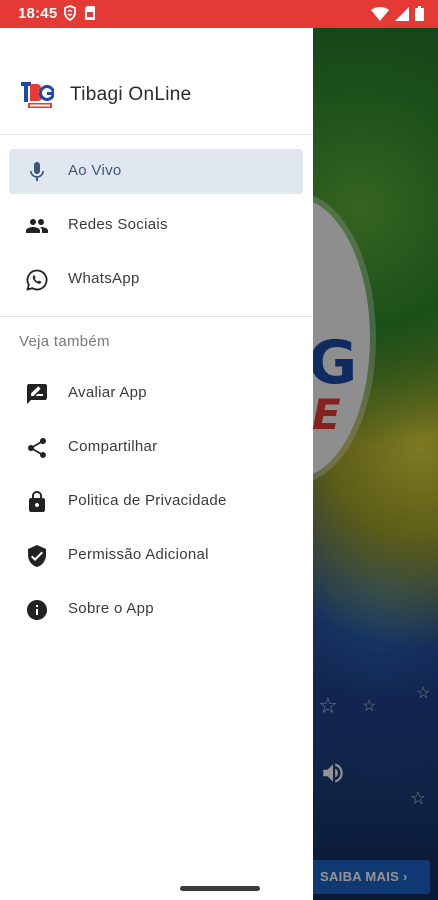 This screenshot has height=900, width=438. Describe the element at coordinates (156, 393) in the screenshot. I see `menu-item-avaliar-app: Avaliar App` at that location.